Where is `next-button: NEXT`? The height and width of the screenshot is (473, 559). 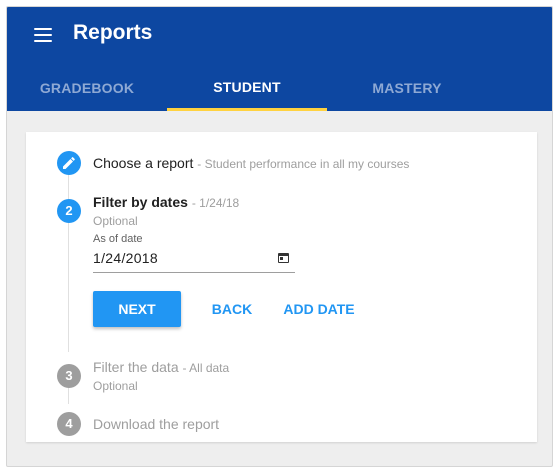
next-button: NEXT is located at coordinates (137, 309).